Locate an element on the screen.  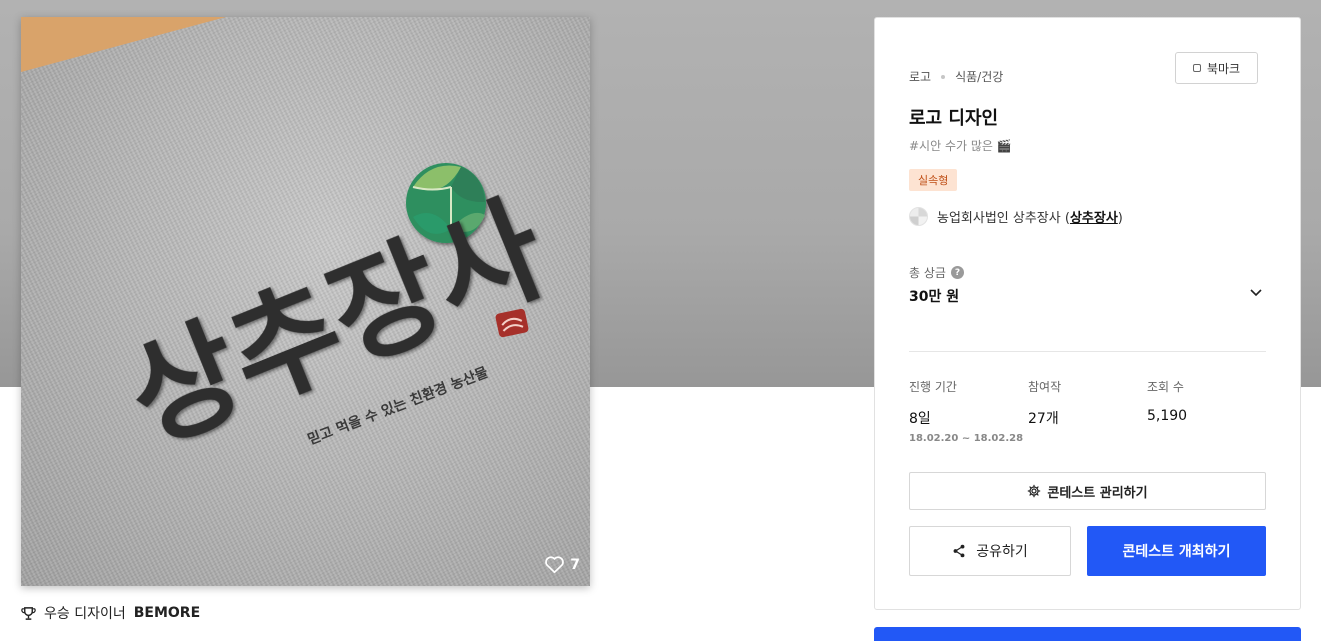
bottom-action-bar is located at coordinates (1087, 634).